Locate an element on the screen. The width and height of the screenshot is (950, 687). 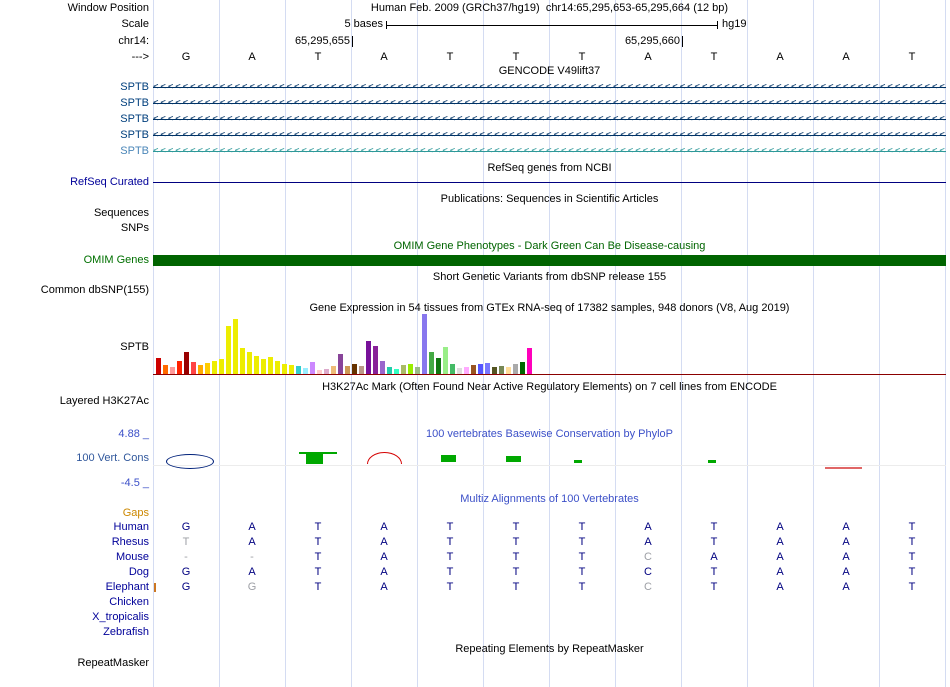
species-label-rhesus: Rhesus is located at coordinates (74, 542).